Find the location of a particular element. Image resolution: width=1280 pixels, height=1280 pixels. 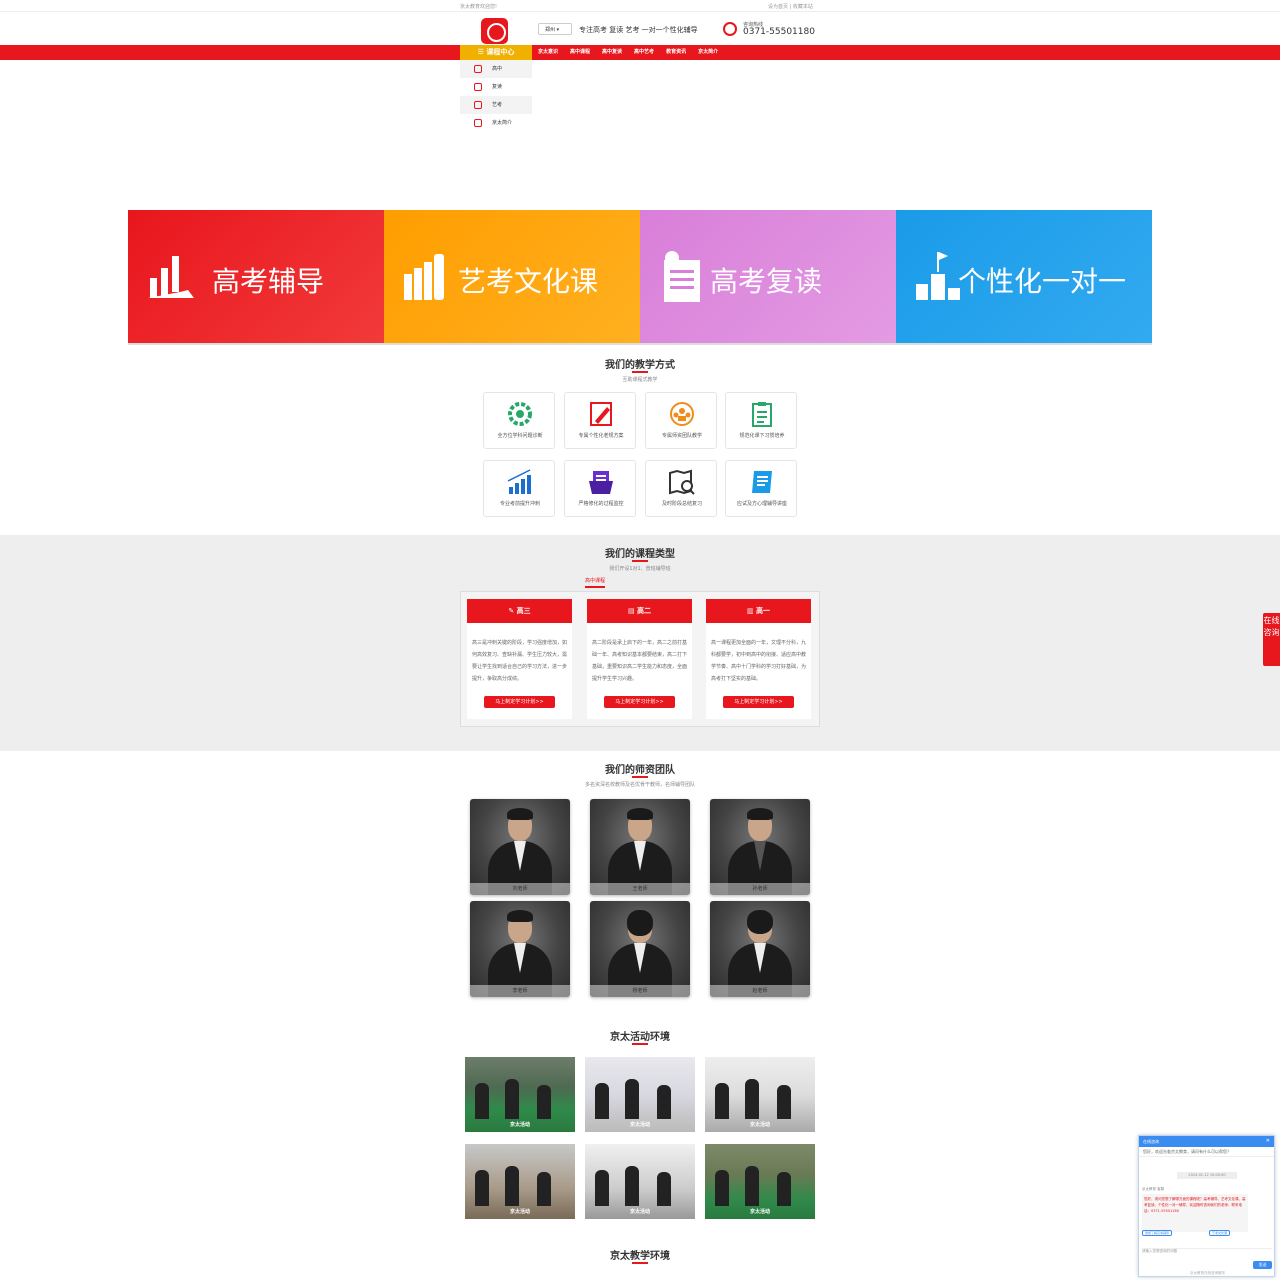

method-card: 规范化课下习惯培养 is located at coordinates (761, 420).